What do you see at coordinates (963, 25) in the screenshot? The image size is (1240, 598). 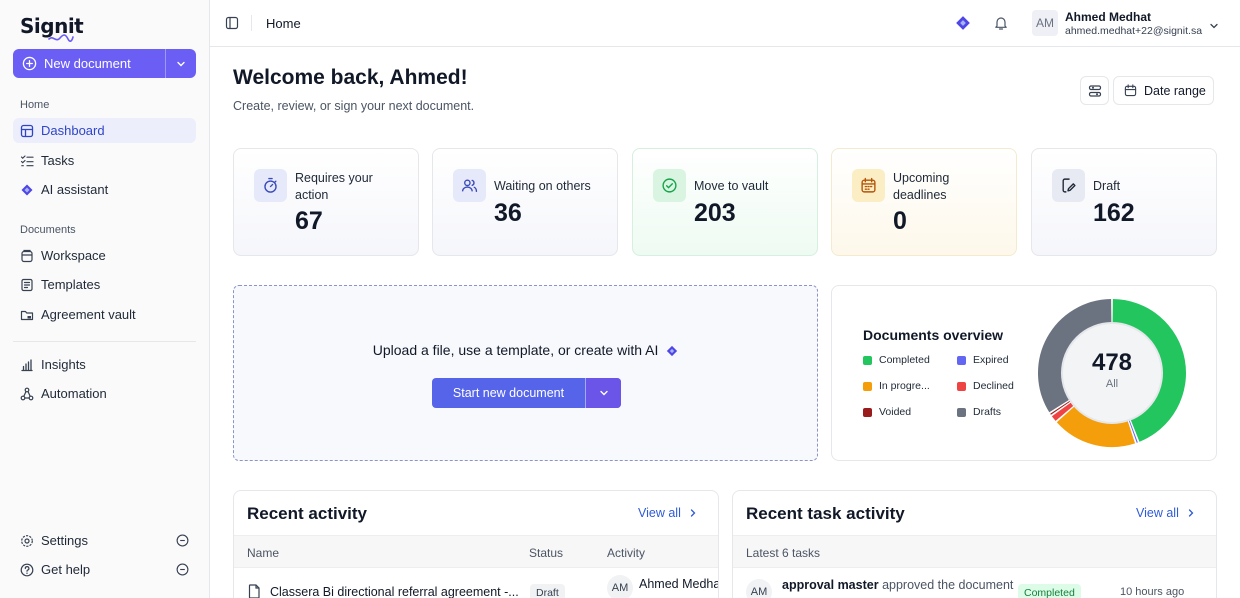 I see `ai-diamond-icon` at bounding box center [963, 25].